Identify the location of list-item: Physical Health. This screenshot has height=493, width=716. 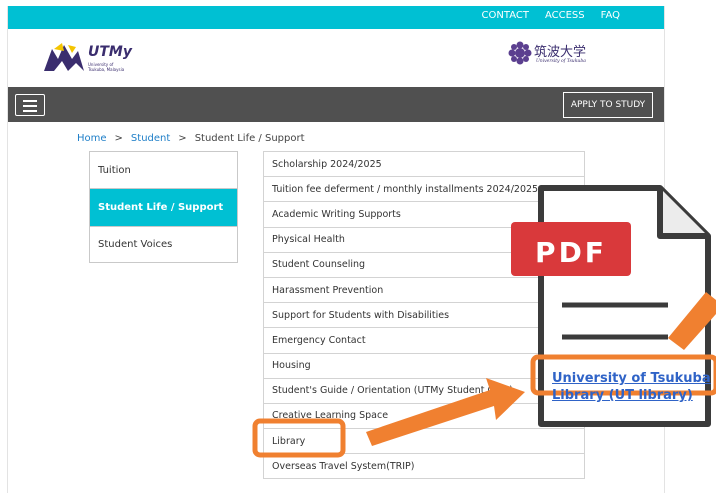
(424, 240).